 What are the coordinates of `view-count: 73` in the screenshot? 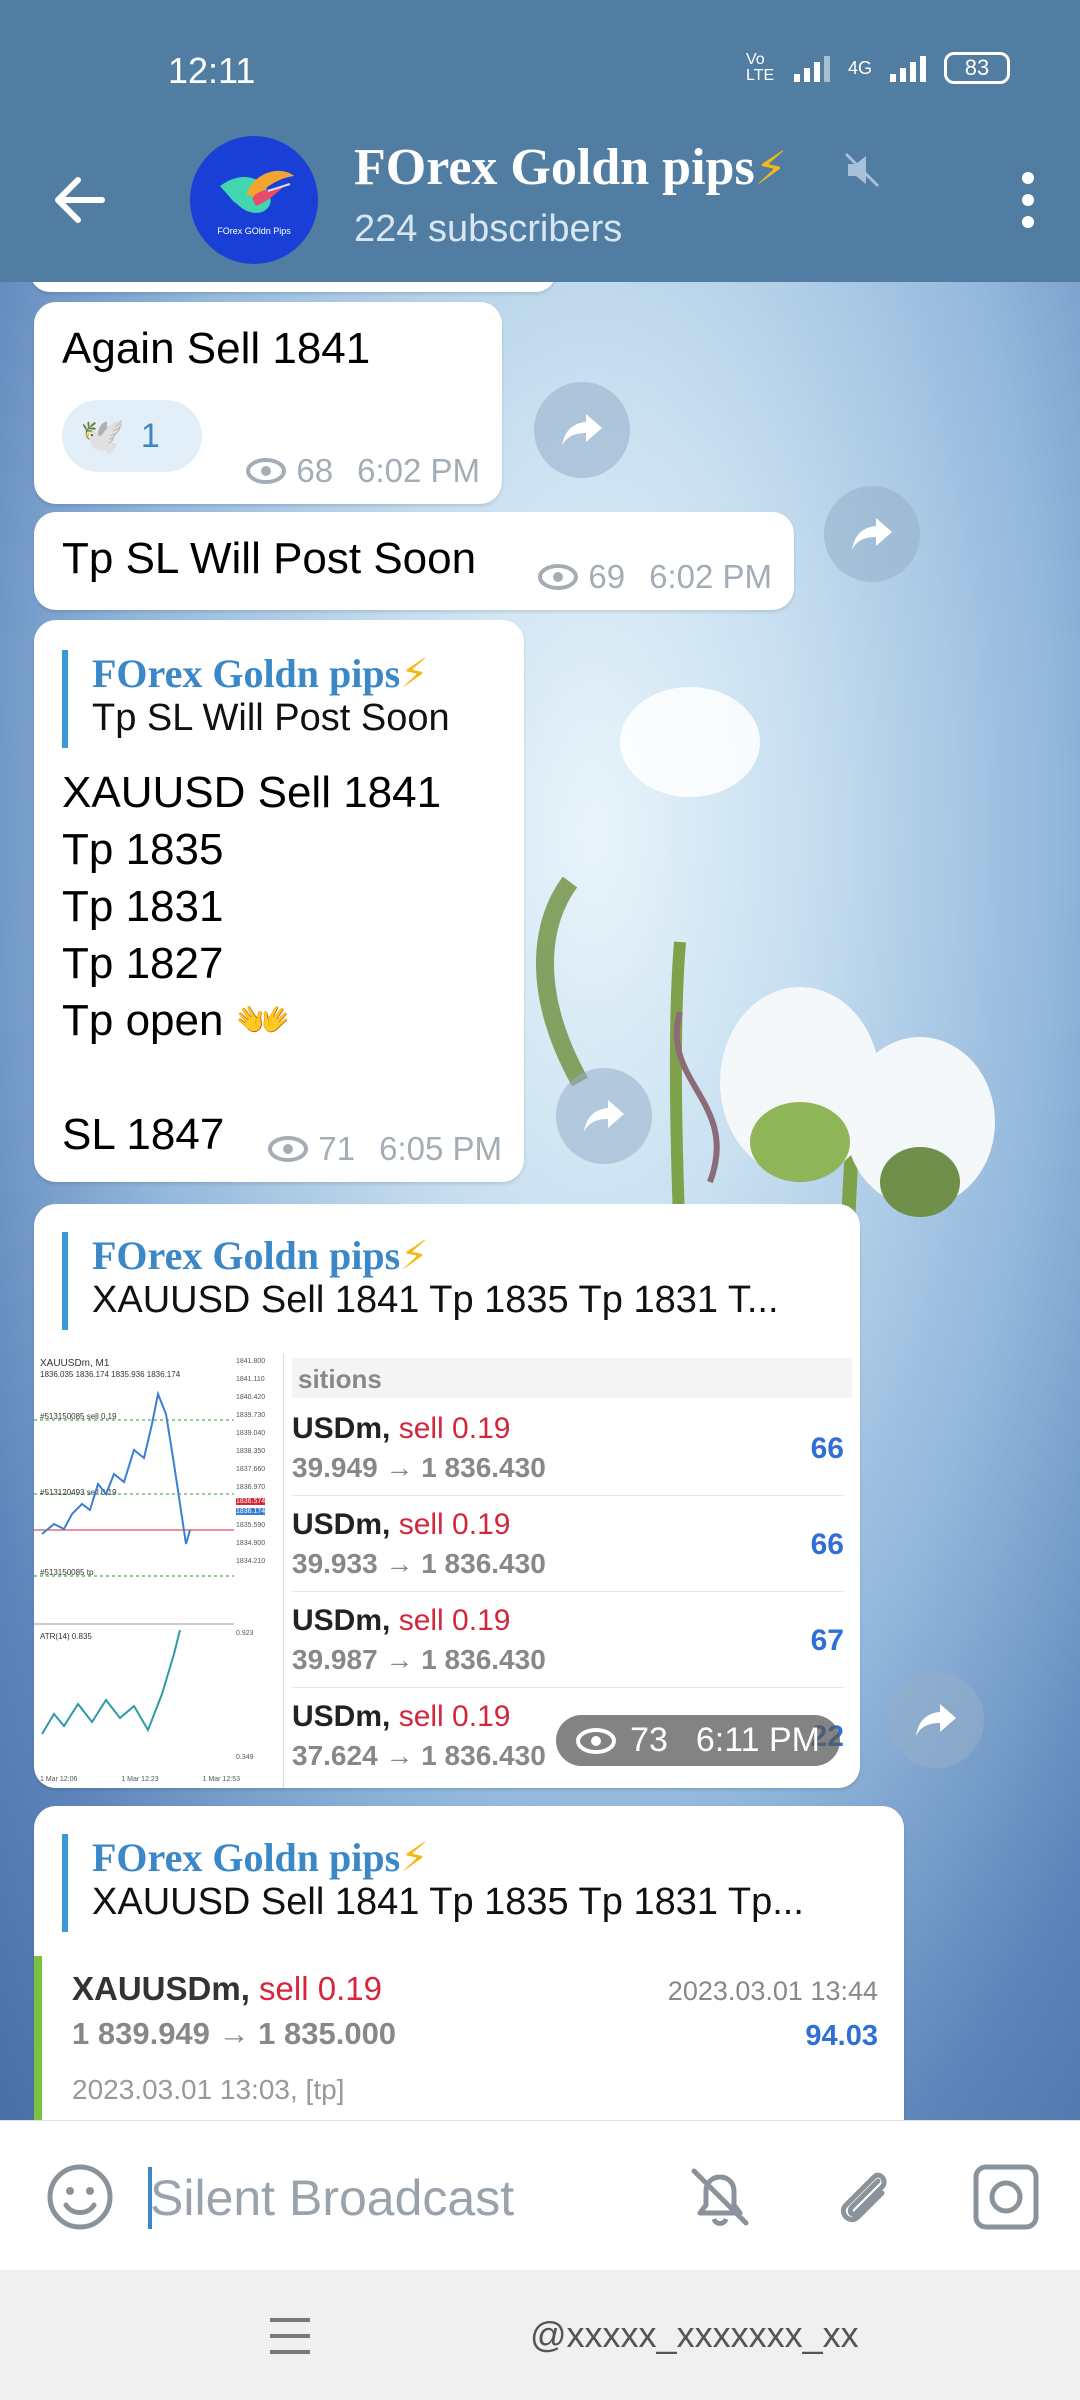 It's located at (649, 1740).